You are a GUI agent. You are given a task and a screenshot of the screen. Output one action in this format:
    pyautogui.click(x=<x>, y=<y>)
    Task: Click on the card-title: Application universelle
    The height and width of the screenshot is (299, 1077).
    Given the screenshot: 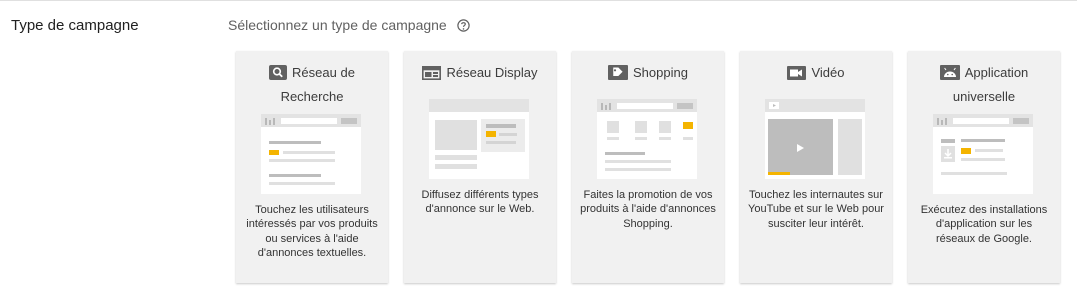 What is the action you would take?
    pyautogui.click(x=984, y=84)
    